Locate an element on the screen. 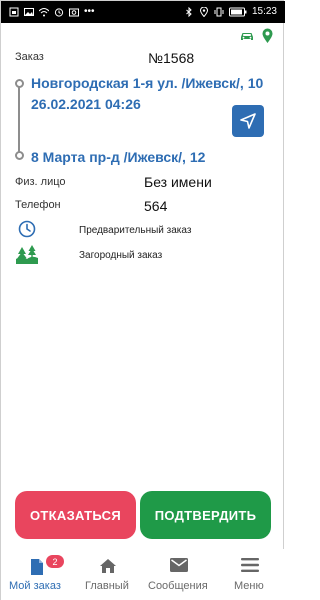 This screenshot has width=320, height=600. vibrate-icon is located at coordinates (219, 11).